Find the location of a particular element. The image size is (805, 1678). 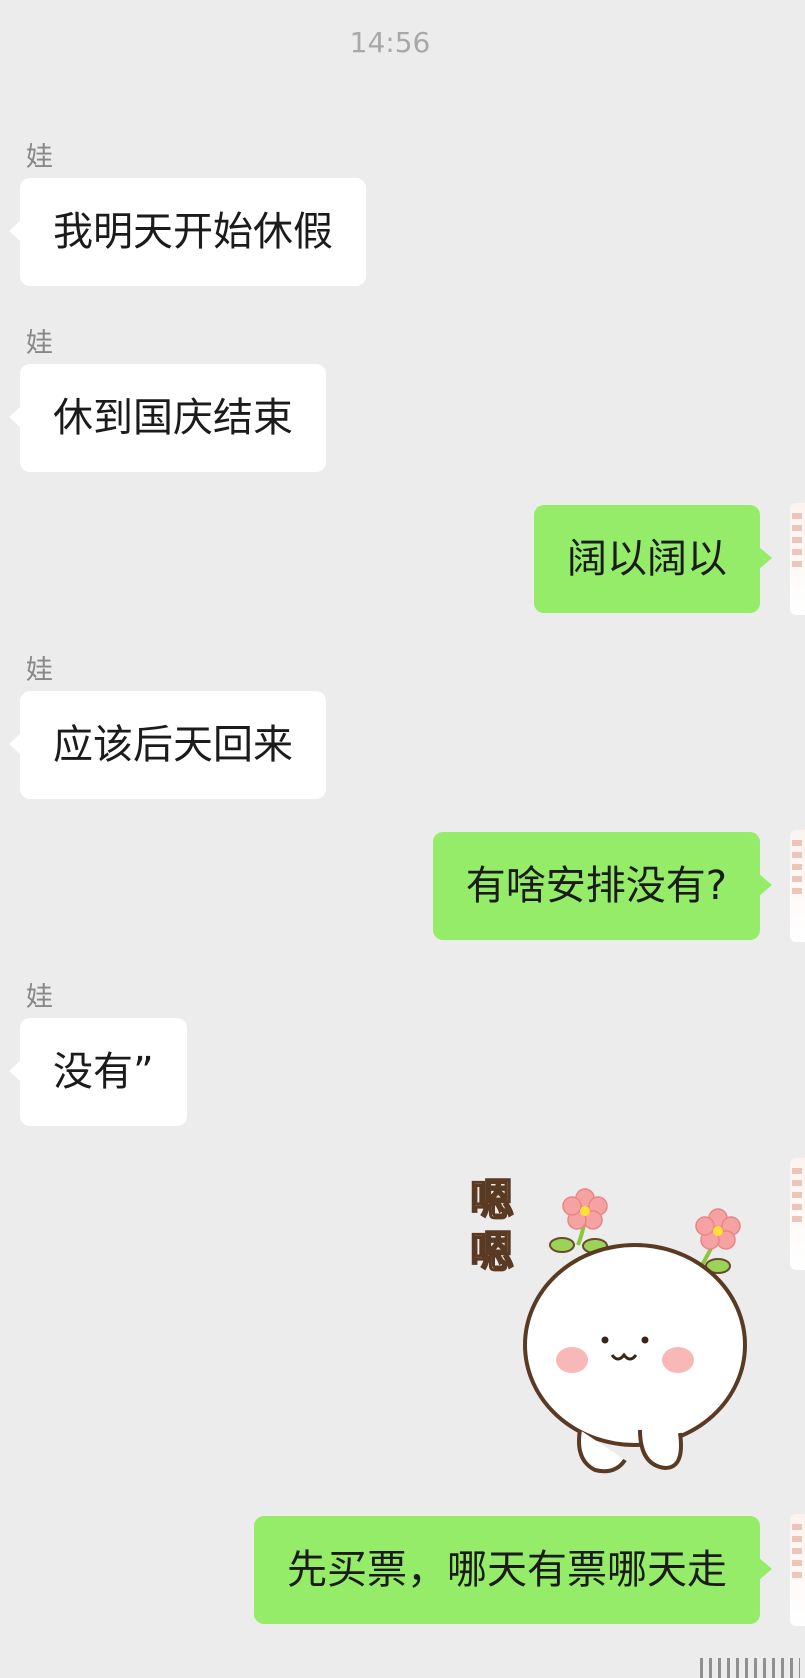

sticker-caption: 嗯嗯 is located at coordinates (492, 1226).